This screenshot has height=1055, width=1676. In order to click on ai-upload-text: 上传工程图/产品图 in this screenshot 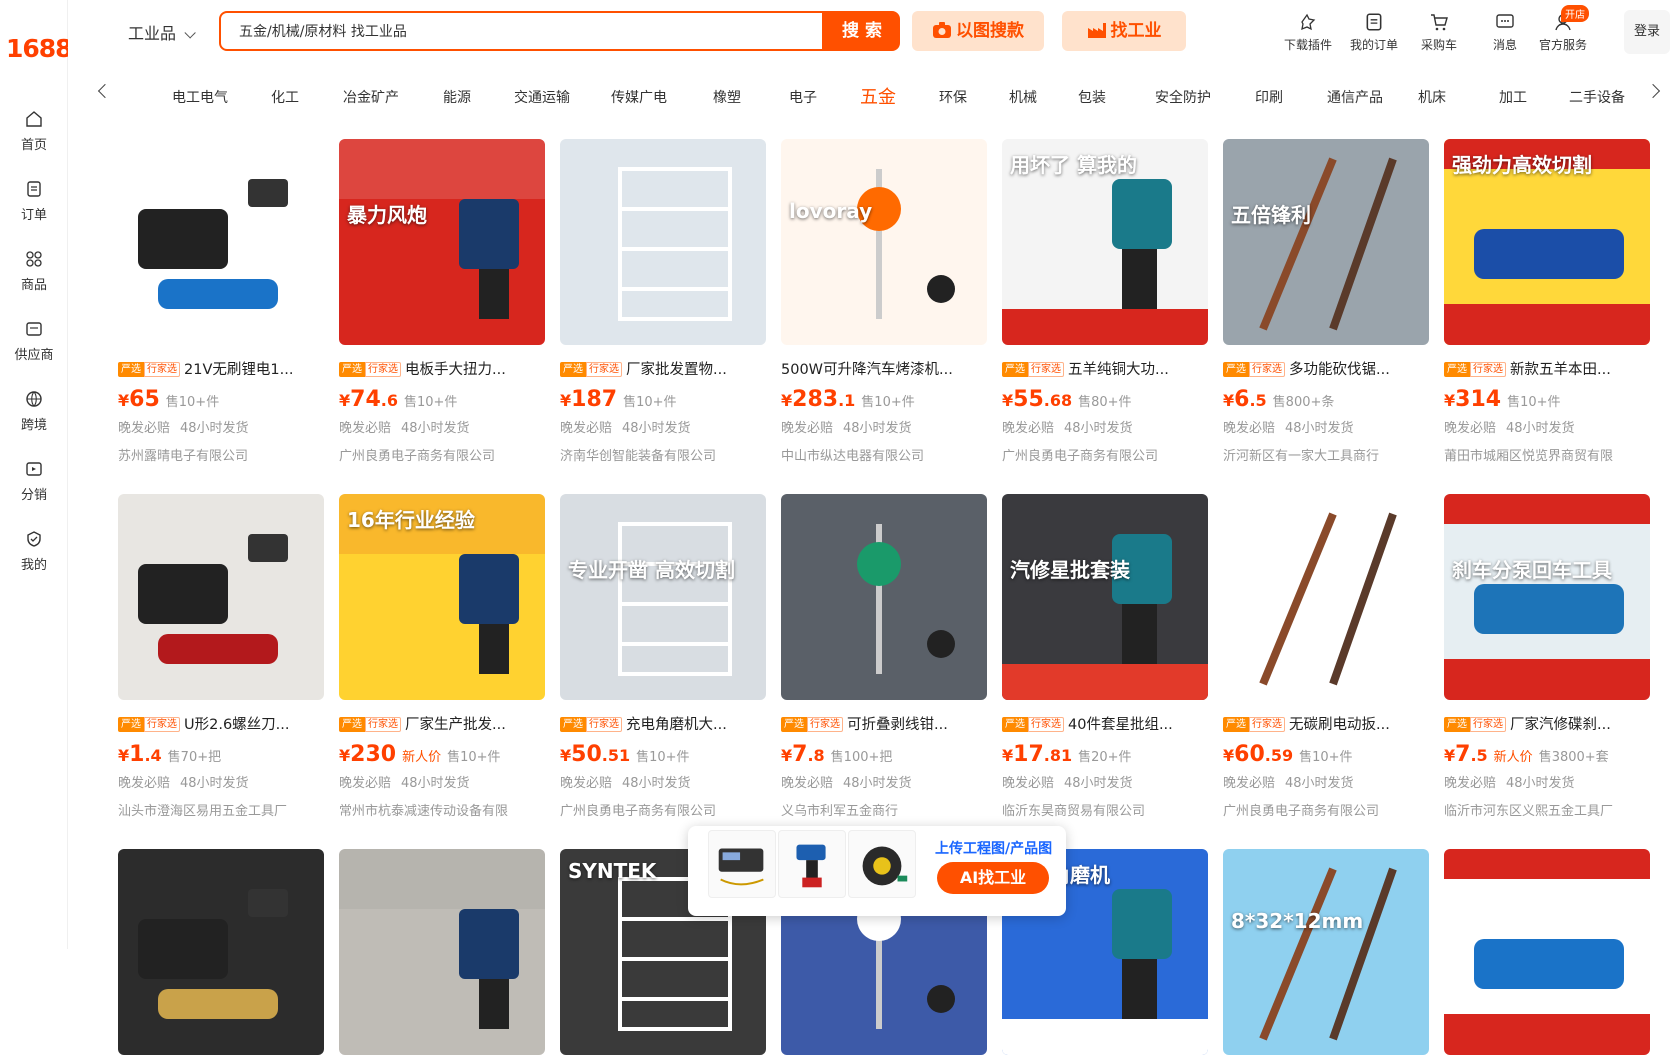, I will do `click(993, 848)`.